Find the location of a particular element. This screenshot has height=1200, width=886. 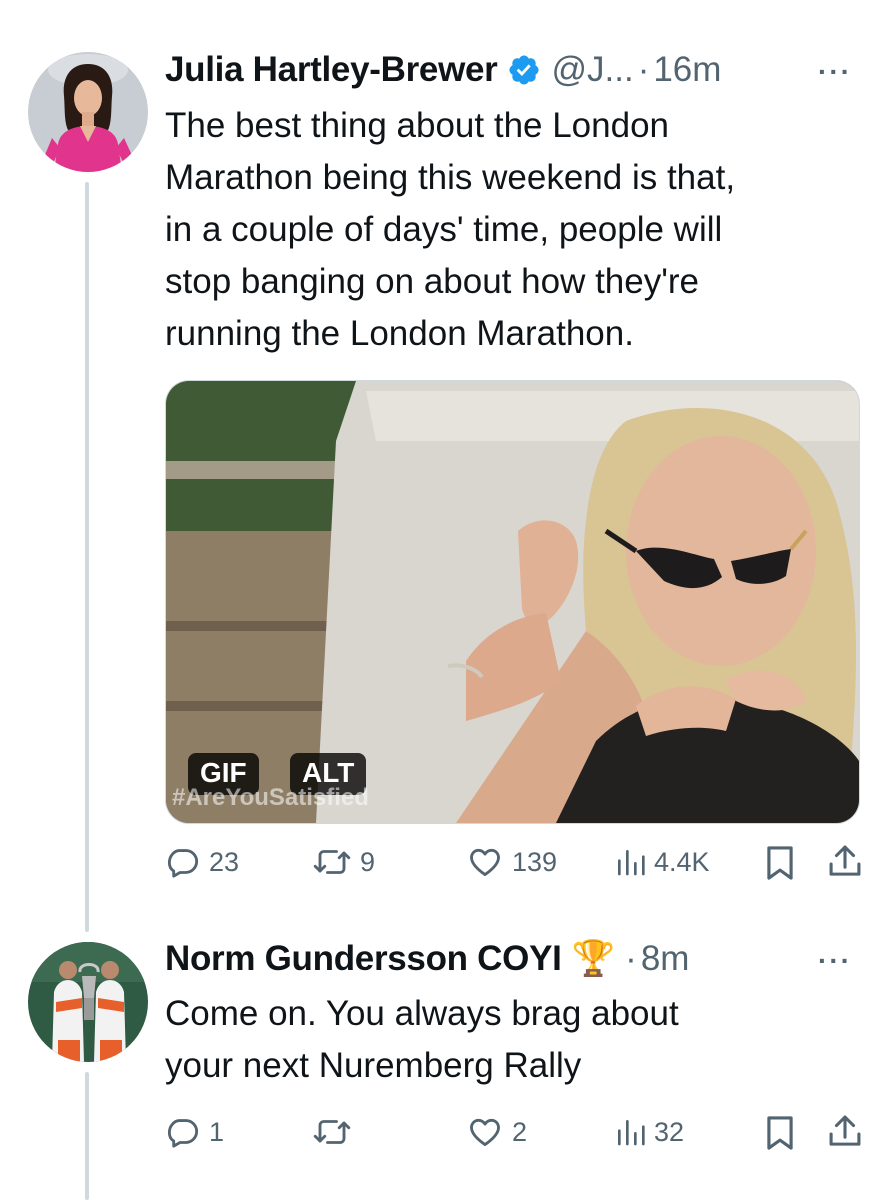

like-count: 139 is located at coordinates (535, 861).